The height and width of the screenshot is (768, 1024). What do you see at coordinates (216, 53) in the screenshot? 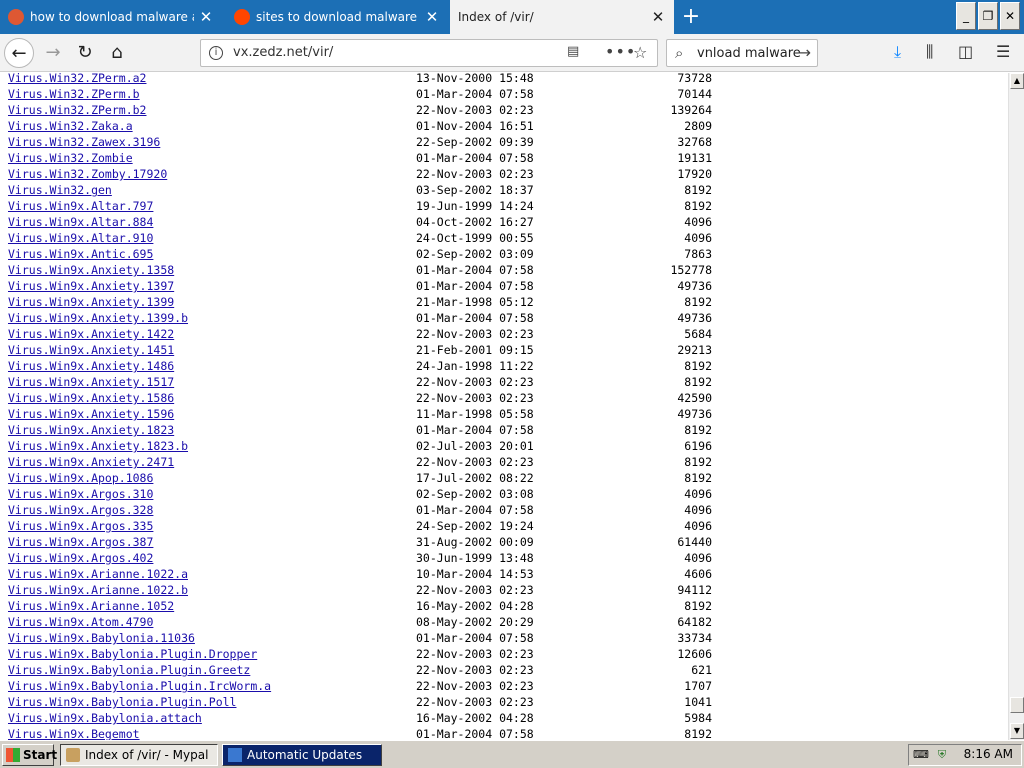
I see `info-icon: i` at bounding box center [216, 53].